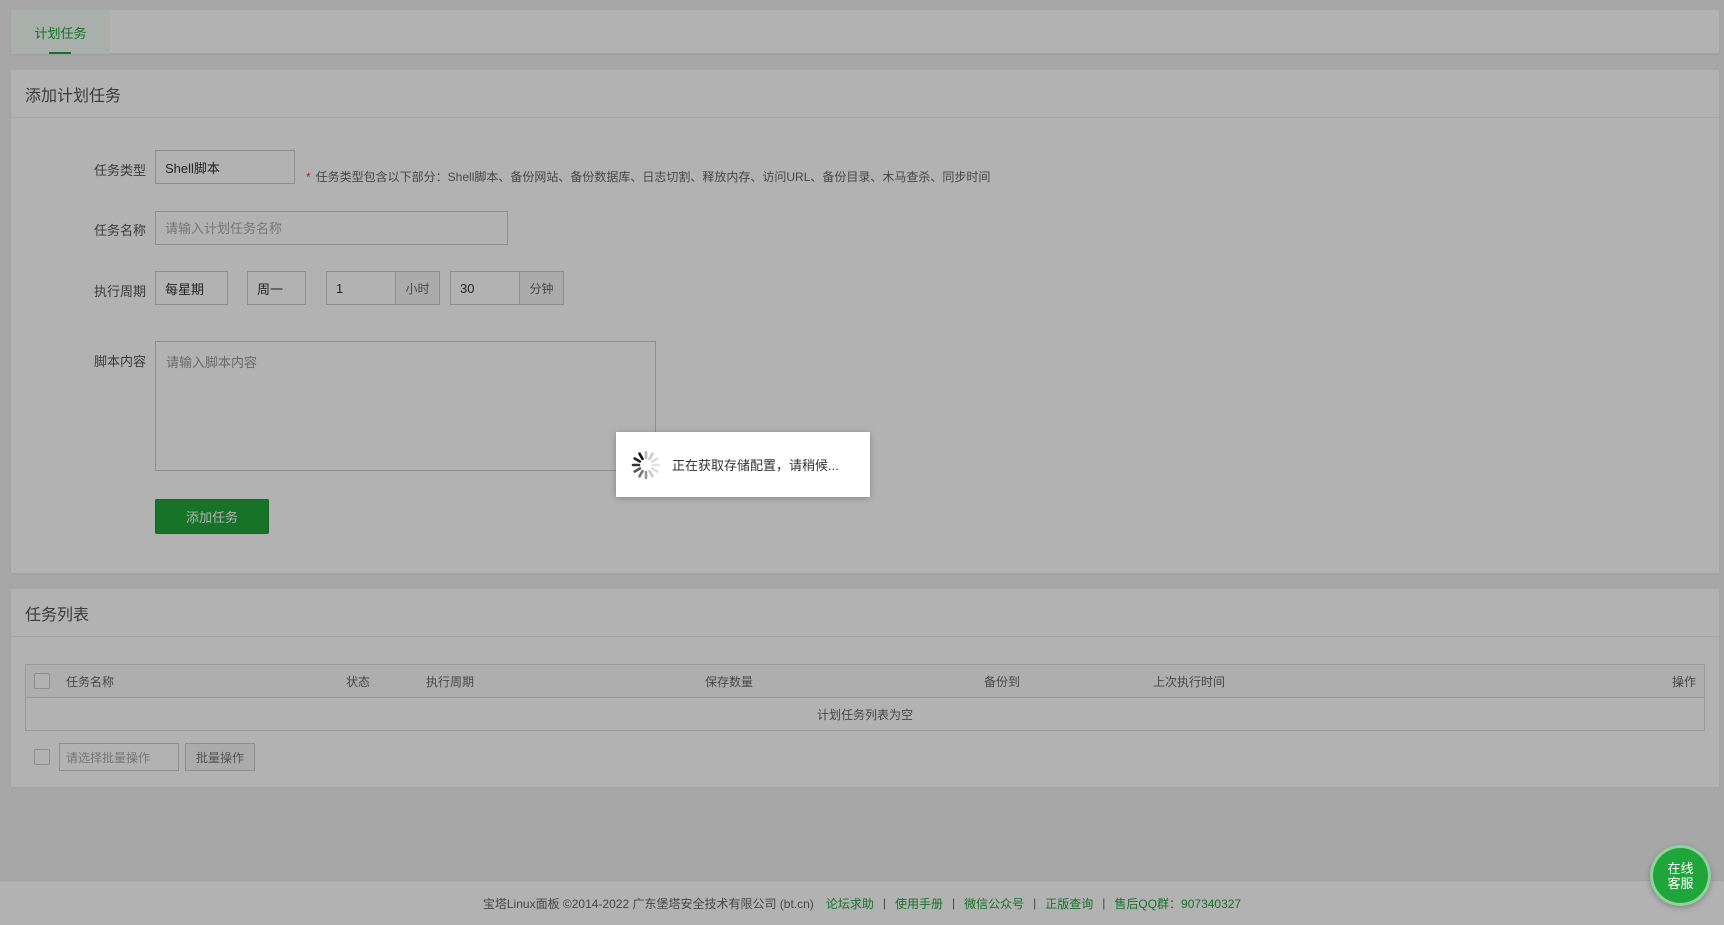 This screenshot has width=1724, height=925. I want to click on spinner-icon, so click(646, 464).